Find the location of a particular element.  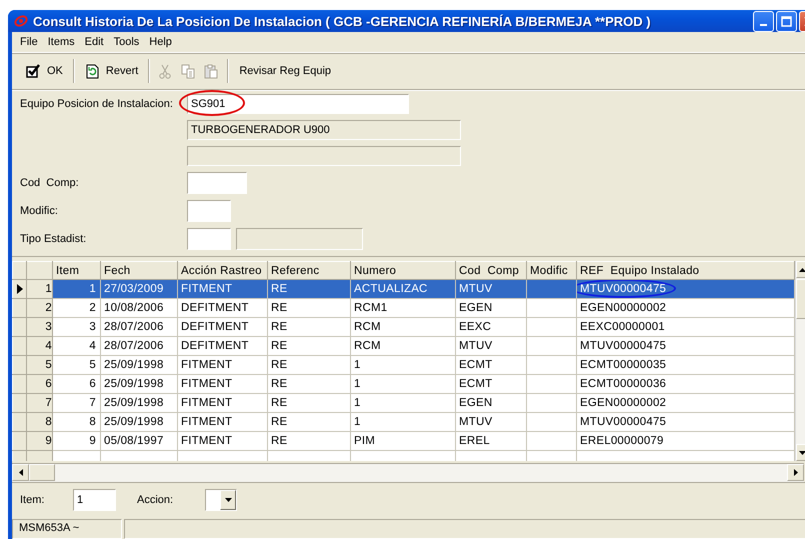

minimize-button is located at coordinates (763, 21).